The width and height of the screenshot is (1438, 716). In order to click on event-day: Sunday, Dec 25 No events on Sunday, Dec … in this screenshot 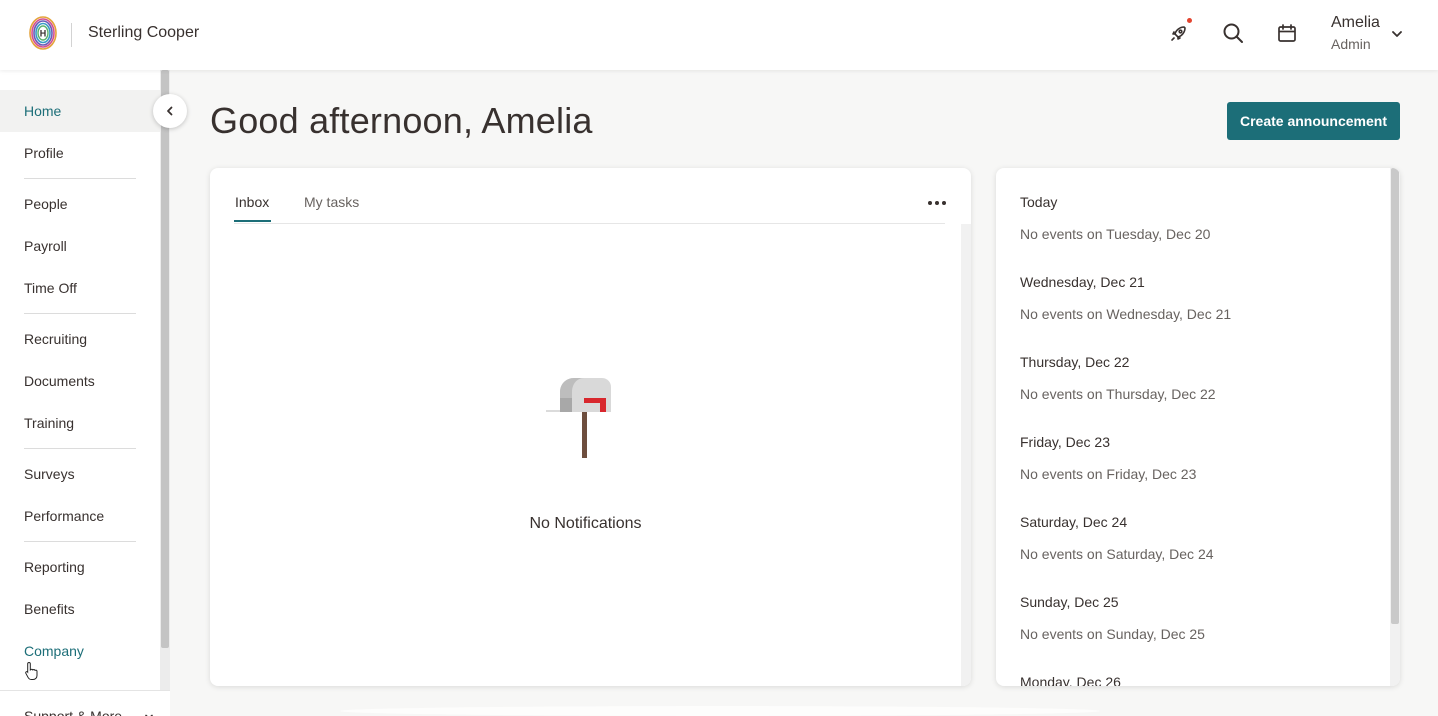, I will do `click(1112, 618)`.